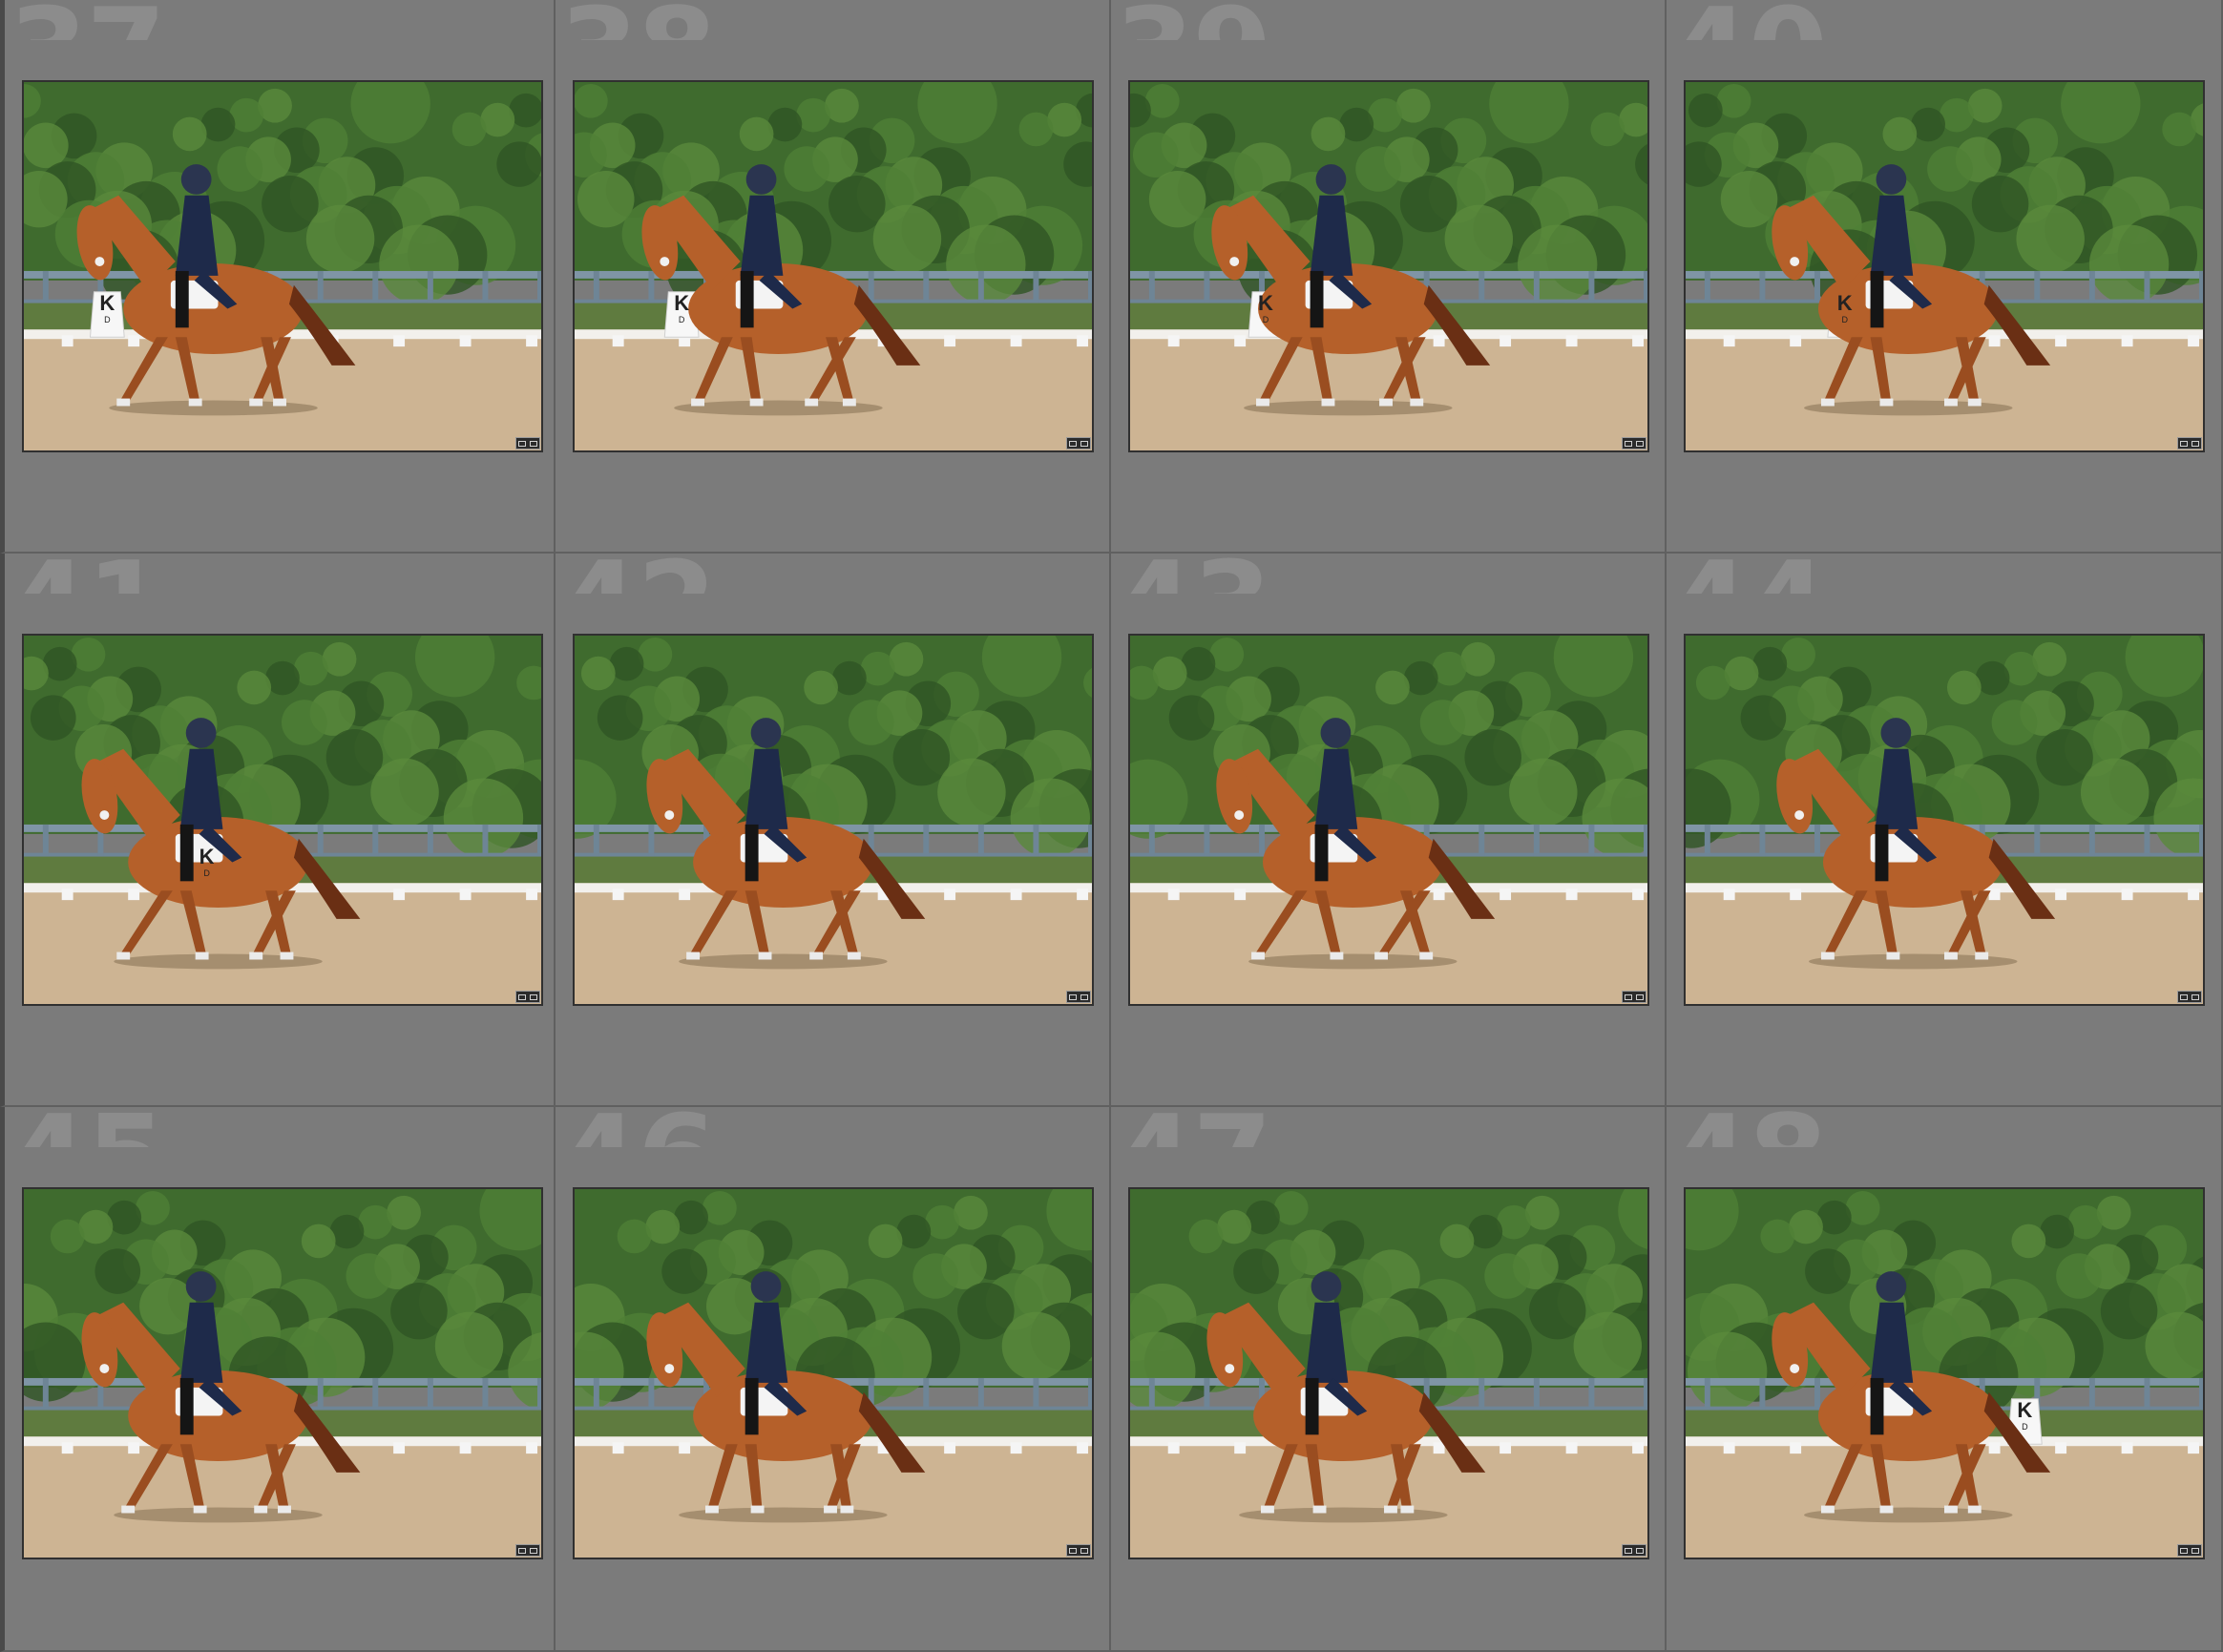  I want to click on cell-index-number: 43, so click(1192, 589).